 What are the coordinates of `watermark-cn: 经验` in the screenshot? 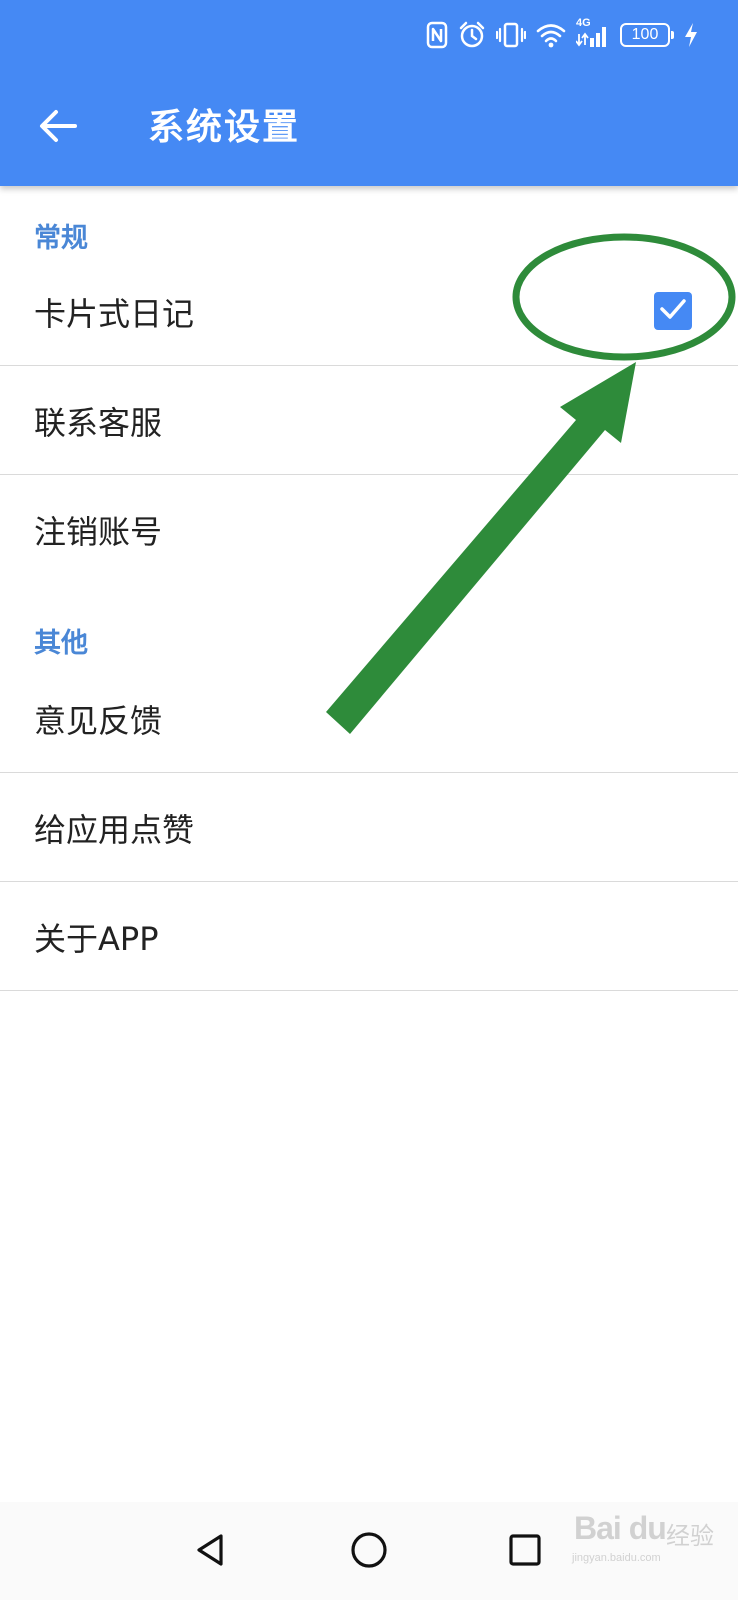 It's located at (690, 1536).